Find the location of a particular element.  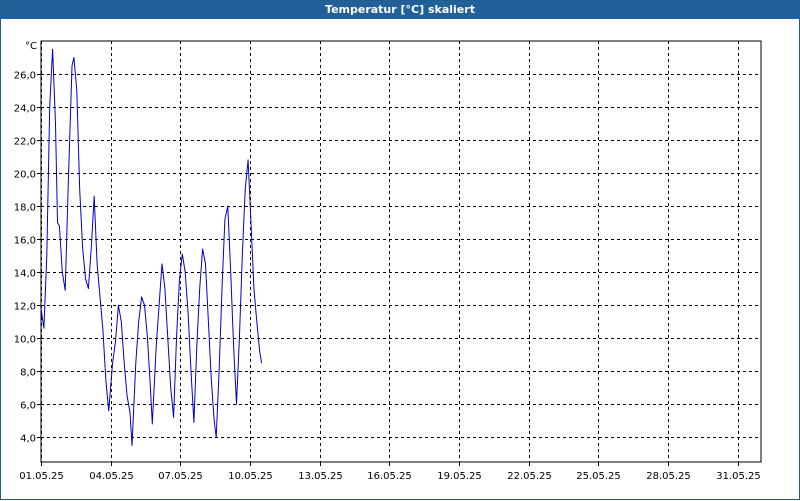

x-tick-label: 16.05.25 is located at coordinates (389, 476).